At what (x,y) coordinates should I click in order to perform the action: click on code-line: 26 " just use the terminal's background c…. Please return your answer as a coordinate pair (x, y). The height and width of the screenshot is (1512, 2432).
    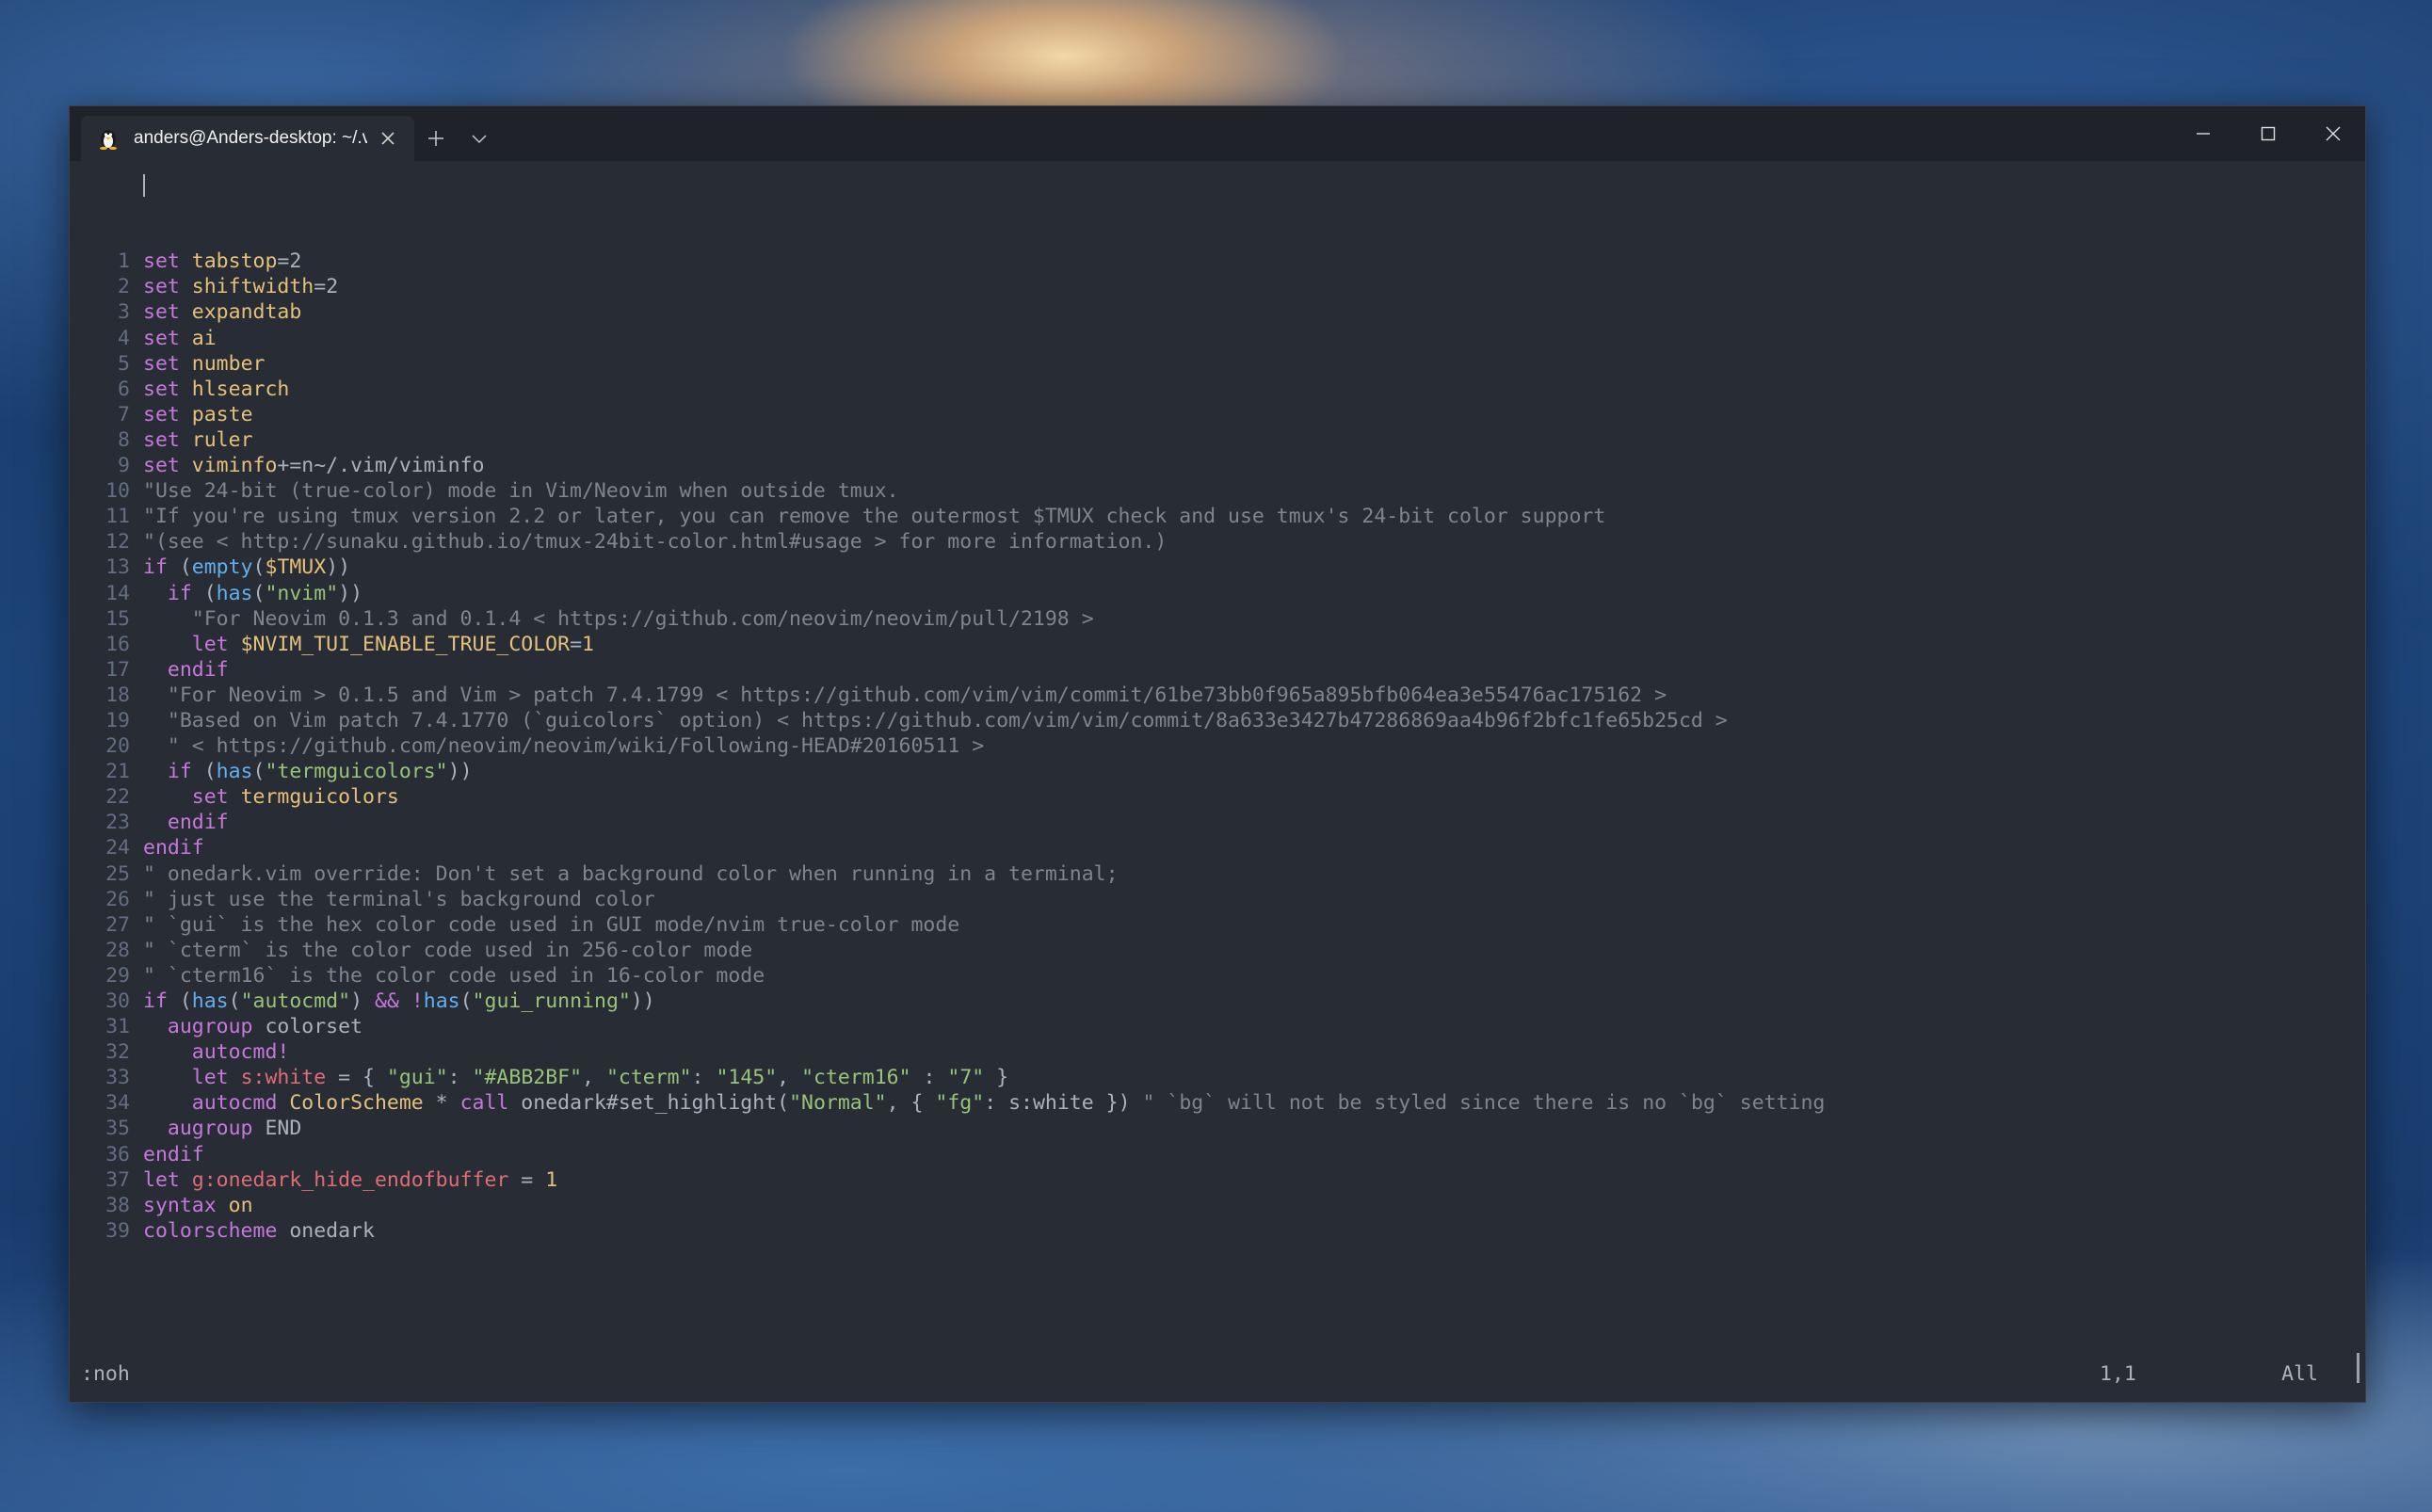
    Looking at the image, I should click on (1199, 899).